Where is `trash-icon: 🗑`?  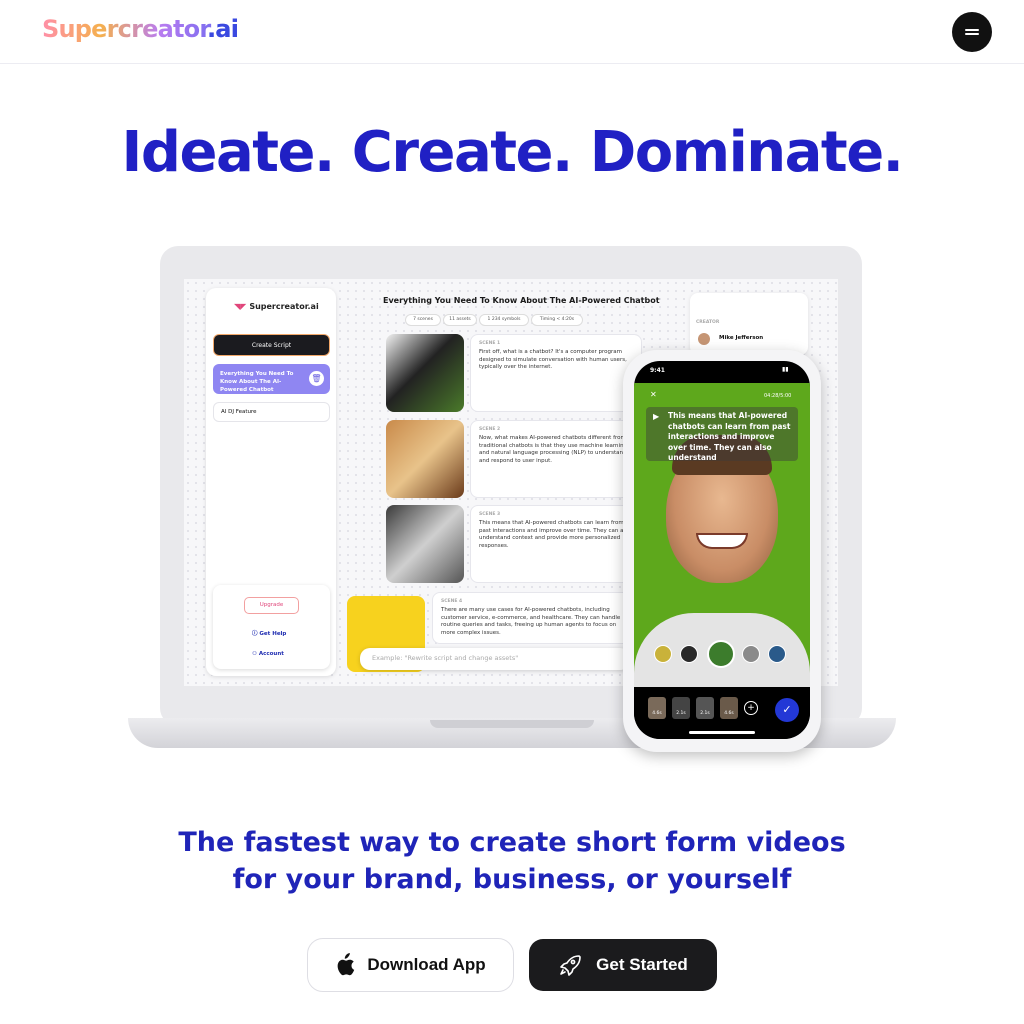 trash-icon: 🗑 is located at coordinates (316, 378).